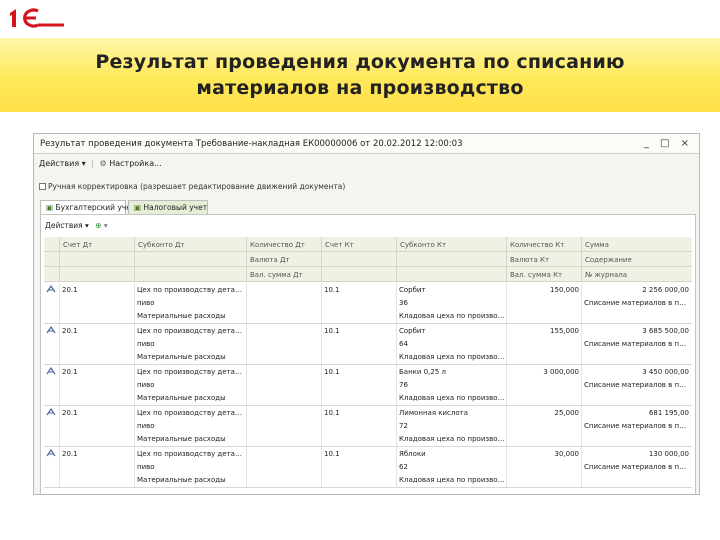  Describe the element at coordinates (636, 244) in the screenshot. I see `col-header-sum: Сумма` at that location.